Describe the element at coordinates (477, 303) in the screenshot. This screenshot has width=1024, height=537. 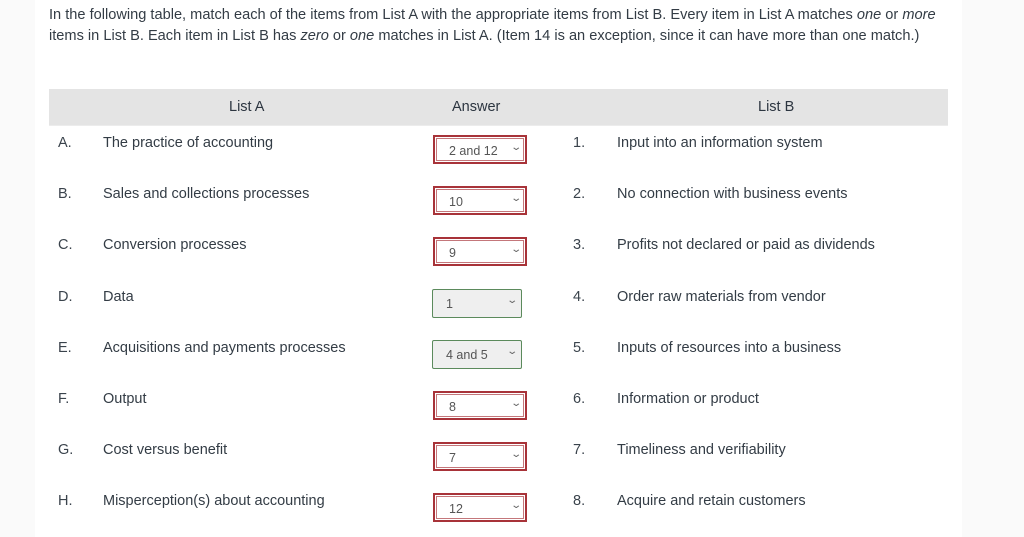
I see `answer-dropdown: 1 ⌄` at that location.